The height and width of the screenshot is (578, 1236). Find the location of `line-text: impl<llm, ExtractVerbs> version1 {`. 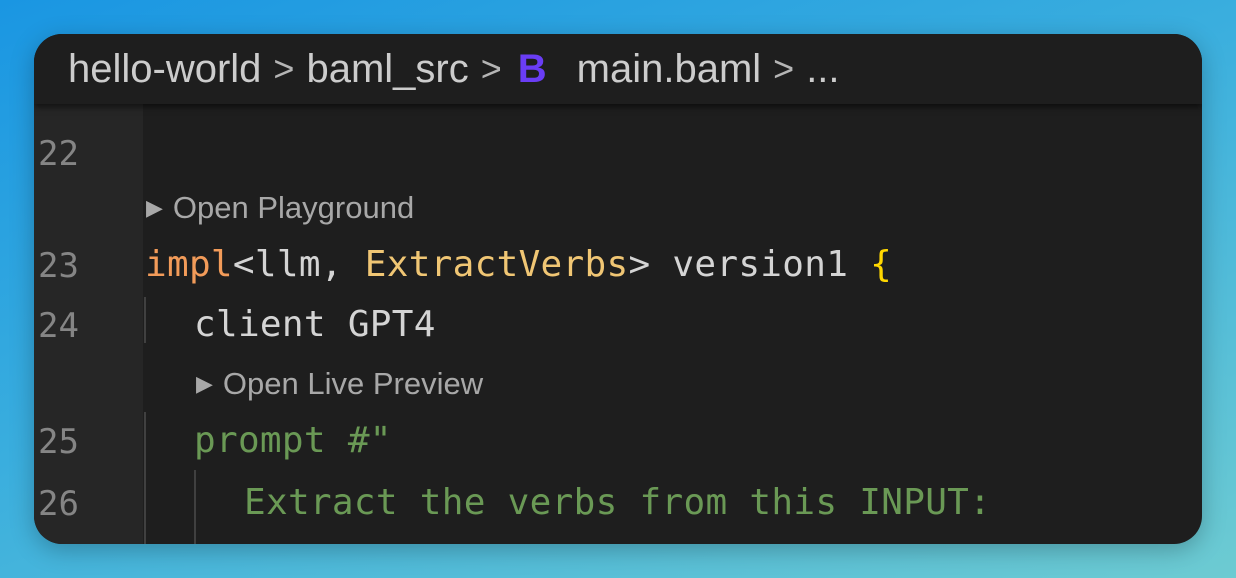

line-text: impl<llm, ExtractVerbs> version1 { is located at coordinates (518, 264).